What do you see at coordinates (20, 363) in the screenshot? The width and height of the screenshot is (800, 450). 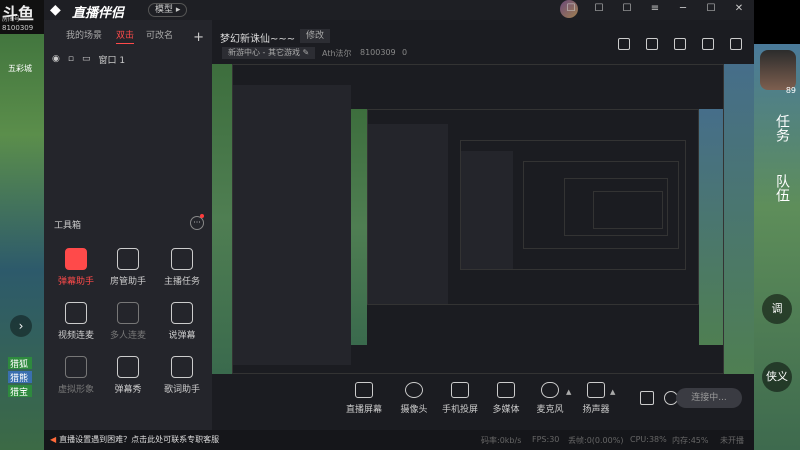 I see `game-chip: 猎狐` at bounding box center [20, 363].